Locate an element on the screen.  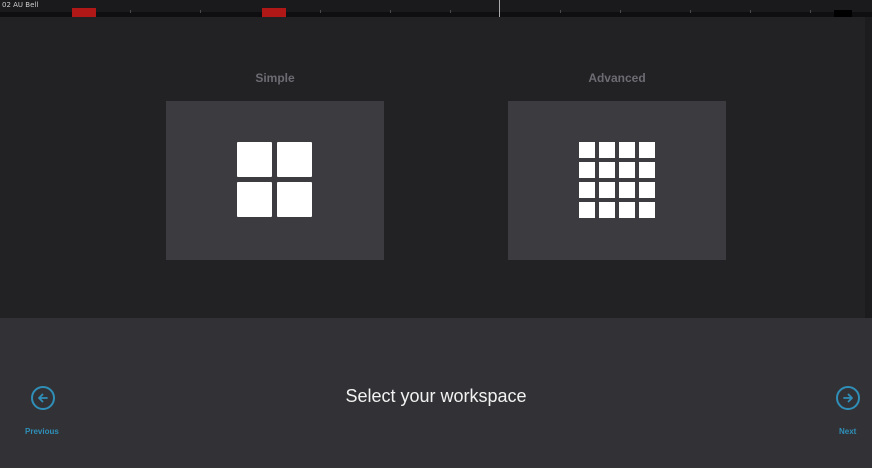
arrow-right-circle-icon is located at coordinates (848, 398).